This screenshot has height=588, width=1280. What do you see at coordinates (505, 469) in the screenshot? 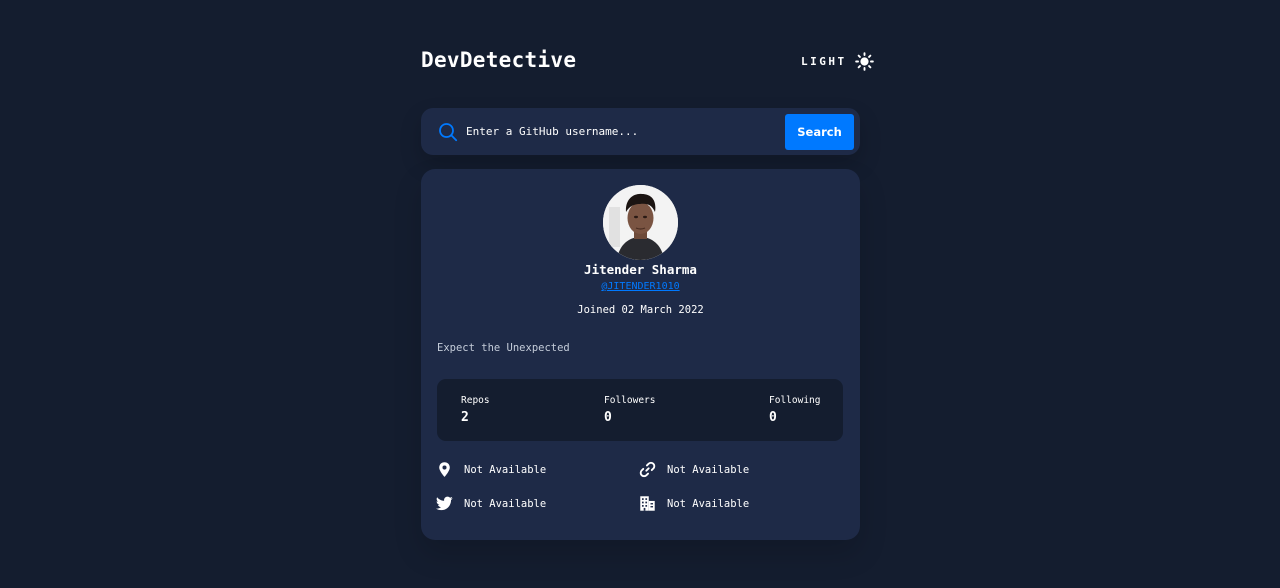
I see `info-location-text: Not Available` at bounding box center [505, 469].